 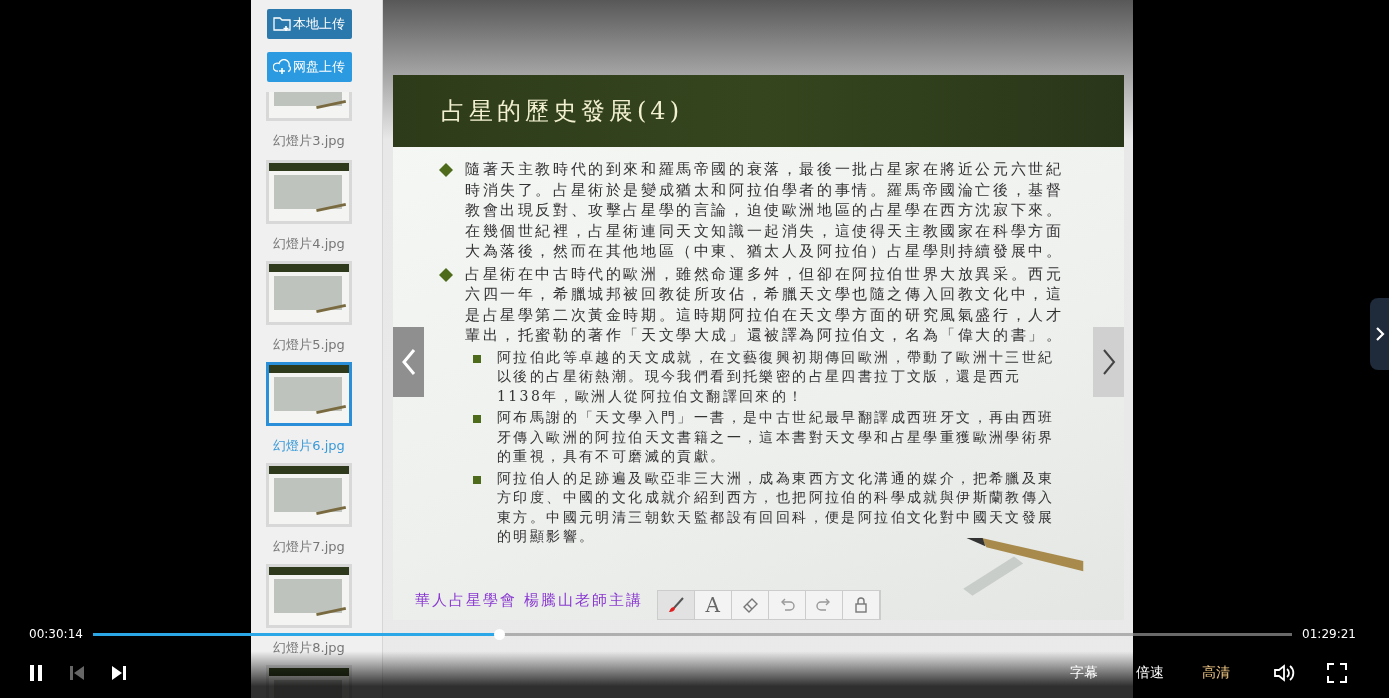 What do you see at coordinates (282, 67) in the screenshot?
I see `cloud-icon` at bounding box center [282, 67].